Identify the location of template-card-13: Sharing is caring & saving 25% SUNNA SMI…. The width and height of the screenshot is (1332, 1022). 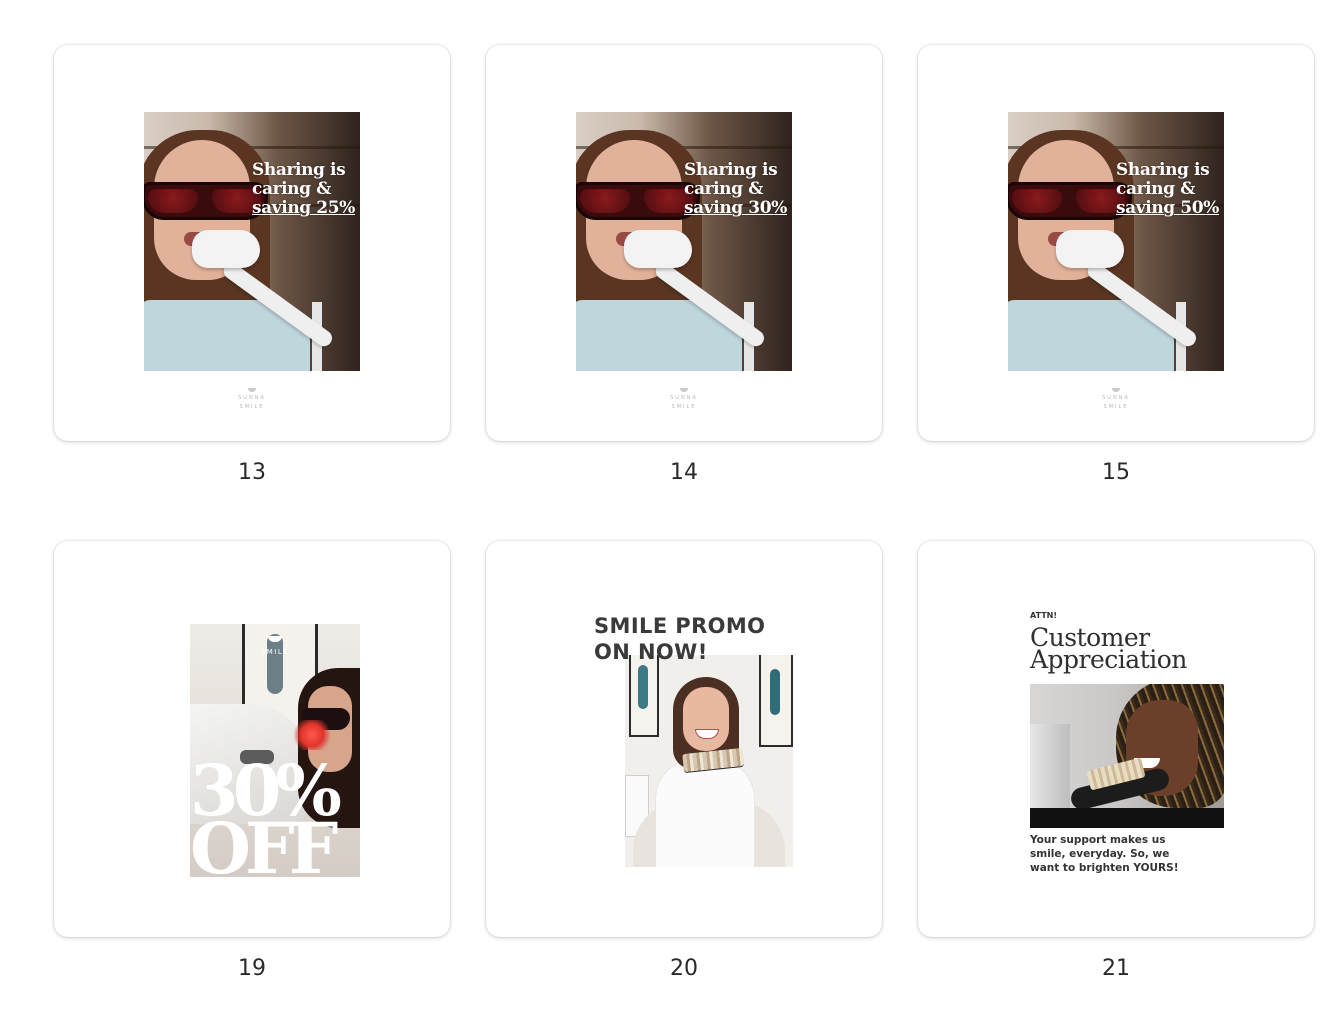
(252, 243).